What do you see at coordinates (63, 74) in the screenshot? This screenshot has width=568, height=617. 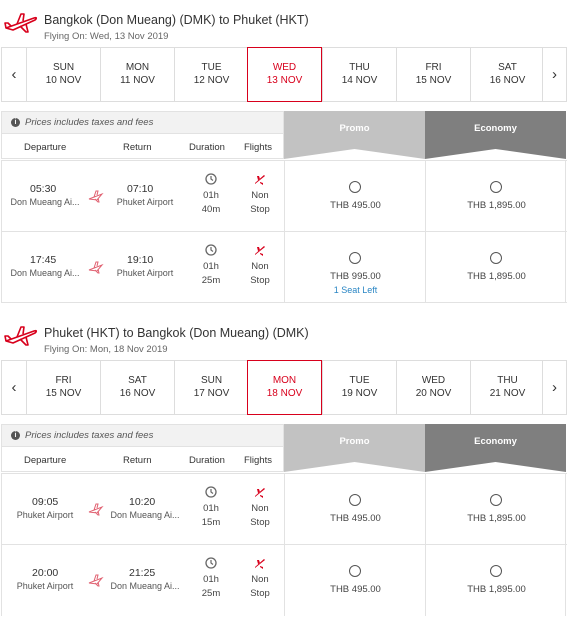 I see `date-tab: SUN 10 NOV` at bounding box center [63, 74].